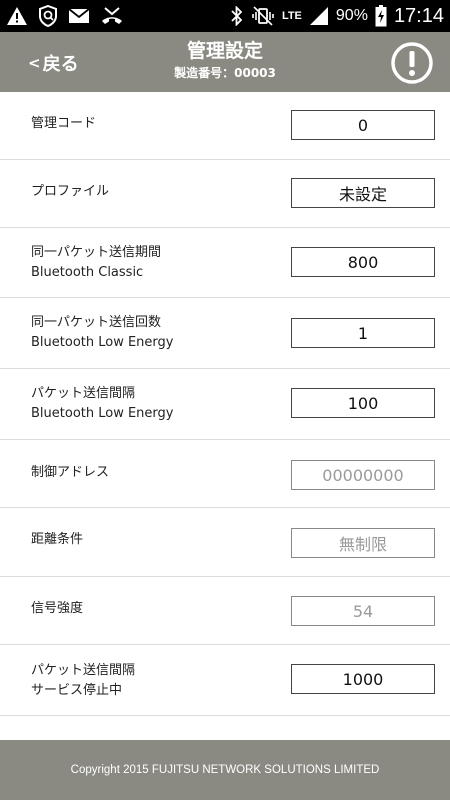 This screenshot has width=450, height=800. What do you see at coordinates (83, 681) in the screenshot?
I see `row-label: パケット送信間隔 サービス停止中` at bounding box center [83, 681].